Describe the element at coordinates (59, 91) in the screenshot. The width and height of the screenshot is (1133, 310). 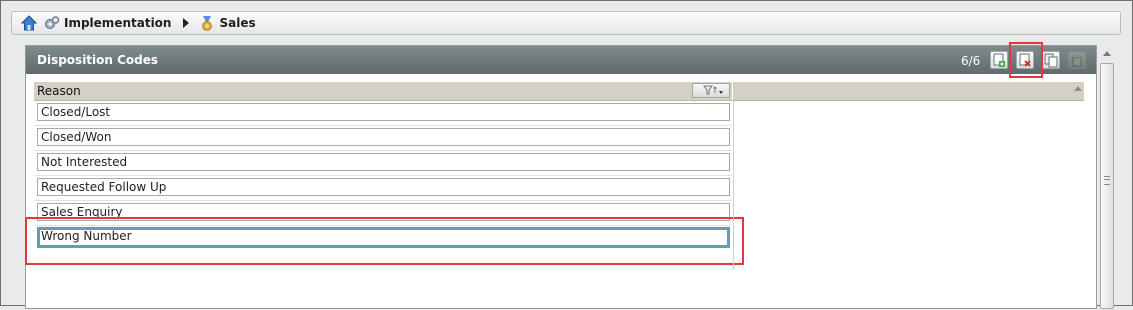
I see `column-label: Reason` at that location.